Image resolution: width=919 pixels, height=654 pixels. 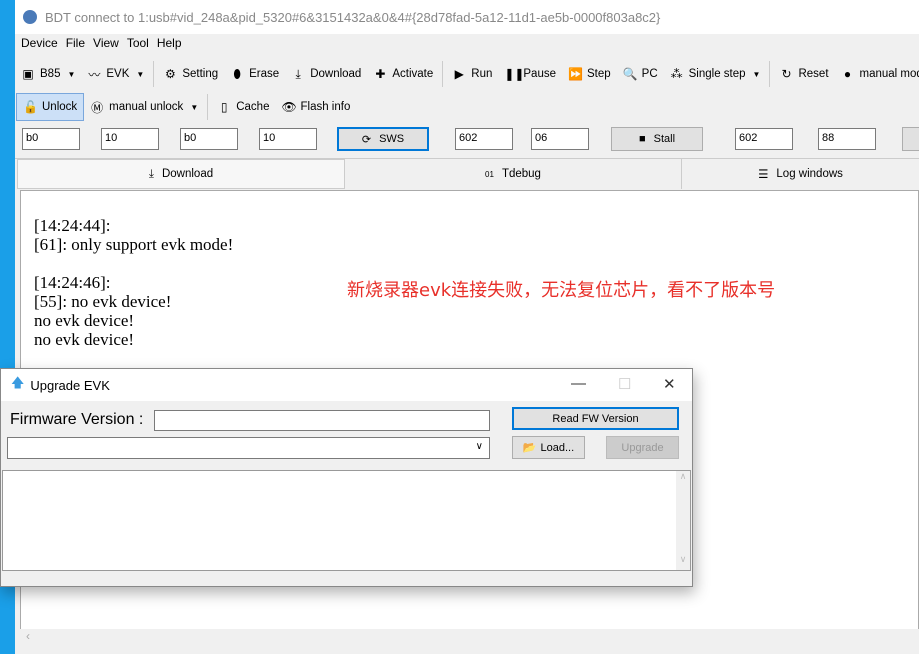 What do you see at coordinates (513, 174) in the screenshot?
I see `tab-tdebug: 01 Tdebug` at bounding box center [513, 174].